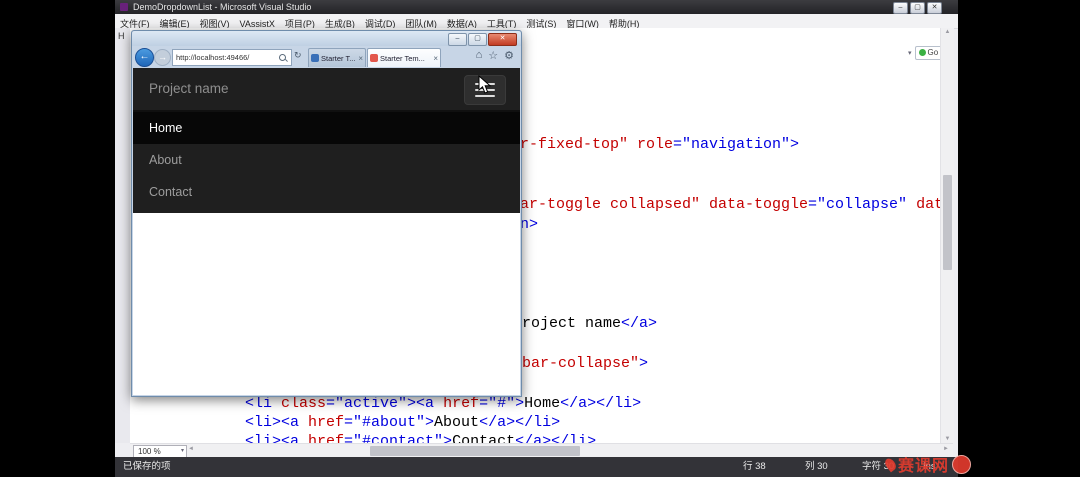 The width and height of the screenshot is (1080, 477). What do you see at coordinates (529, 224) in the screenshot?
I see `code-line: n>` at bounding box center [529, 224].